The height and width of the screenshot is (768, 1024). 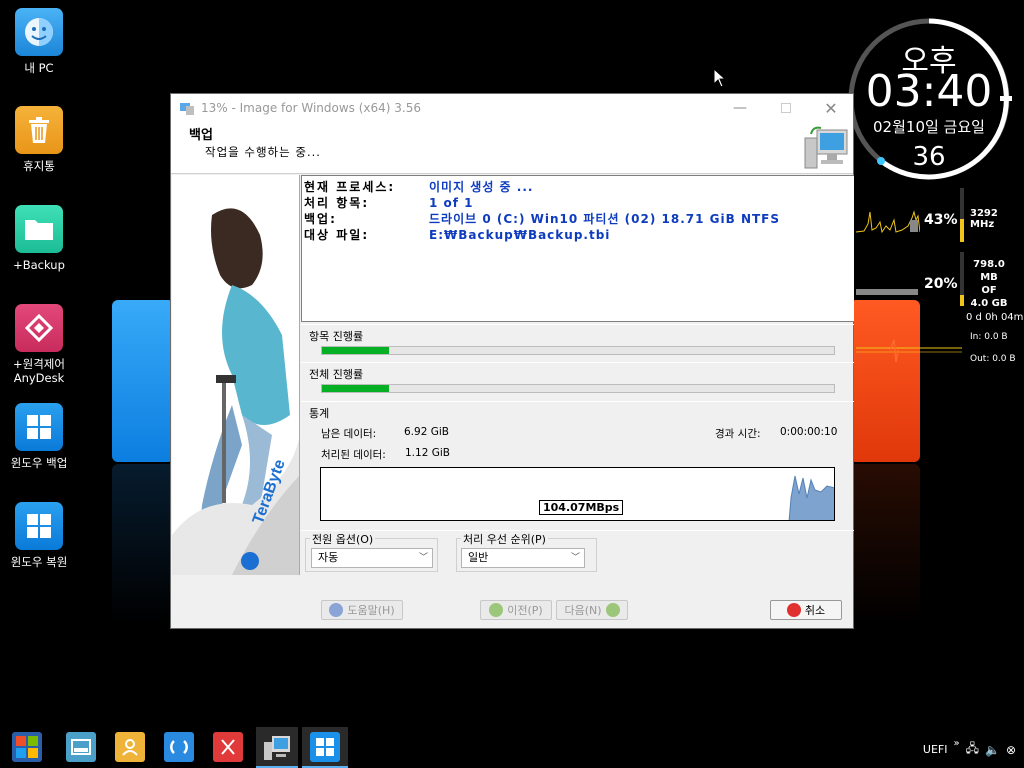 I want to click on desktop-icon-my-pc: 내 PC, so click(x=39, y=41).